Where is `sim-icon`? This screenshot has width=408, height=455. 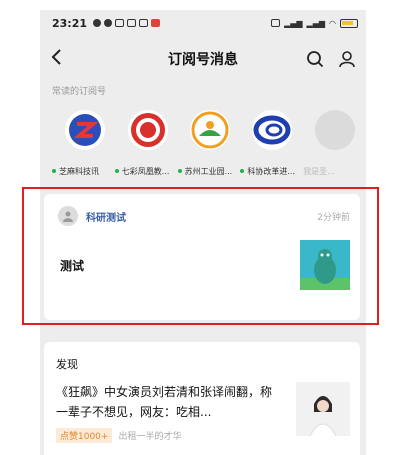
sim-icon is located at coordinates (276, 23).